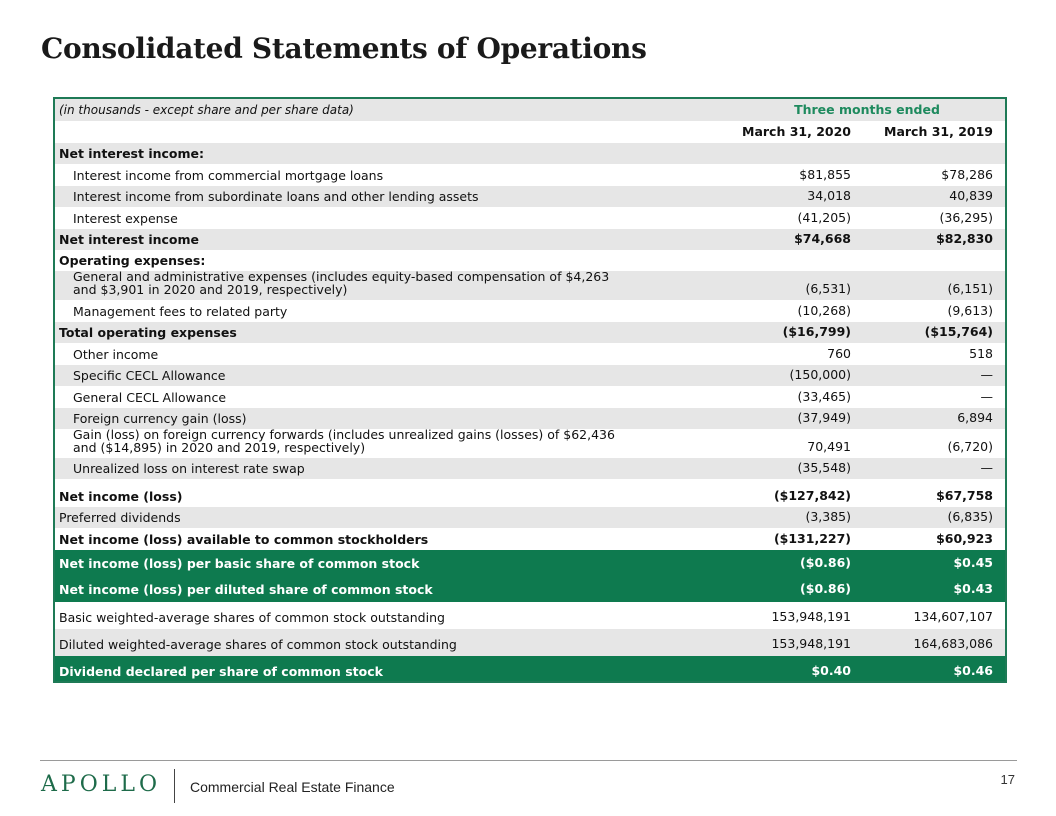 This screenshot has width=1056, height=816. What do you see at coordinates (966, 217) in the screenshot?
I see `row-value-2019: (36,295)` at bounding box center [966, 217].